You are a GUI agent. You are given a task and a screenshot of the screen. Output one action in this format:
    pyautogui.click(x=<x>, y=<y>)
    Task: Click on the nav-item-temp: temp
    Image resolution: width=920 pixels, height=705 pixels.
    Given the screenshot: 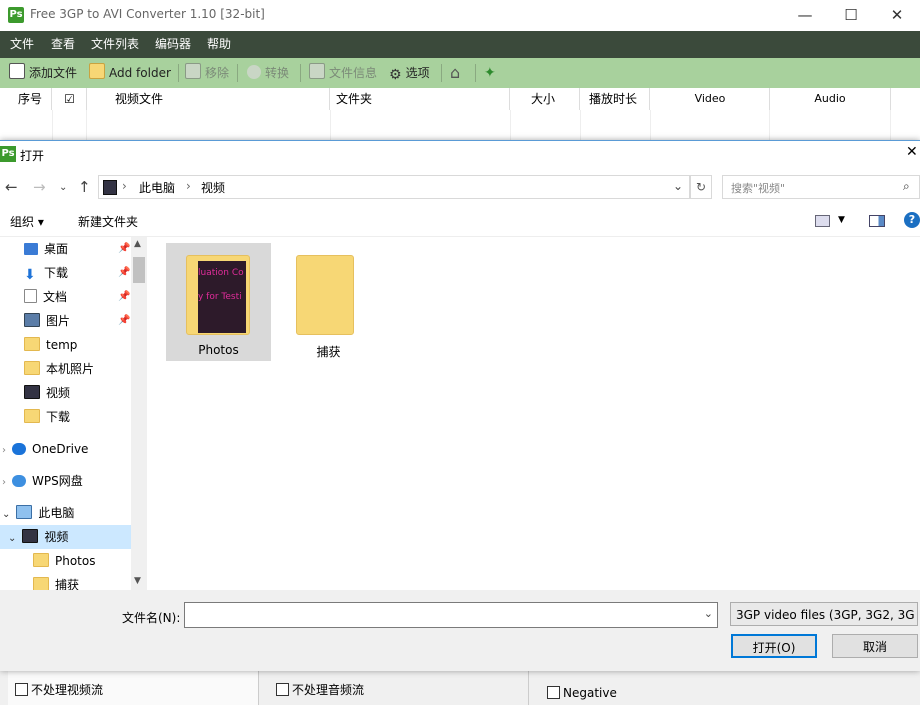 What is the action you would take?
    pyautogui.click(x=50, y=345)
    